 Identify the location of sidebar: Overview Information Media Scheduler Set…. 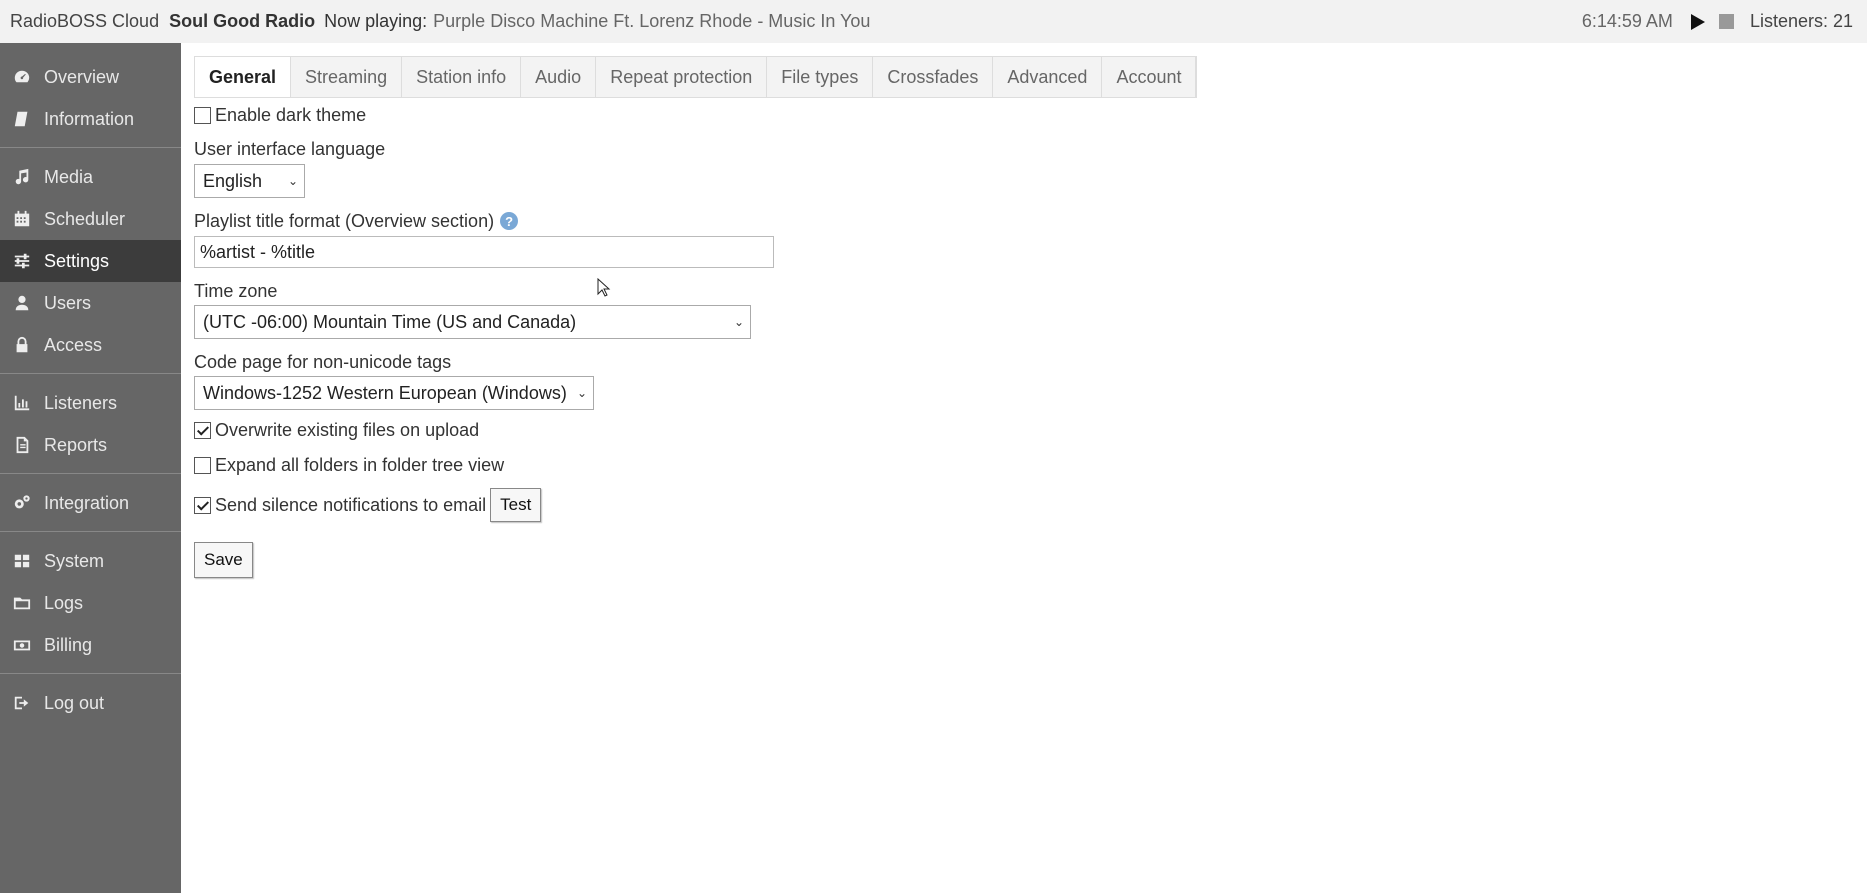
(90, 468).